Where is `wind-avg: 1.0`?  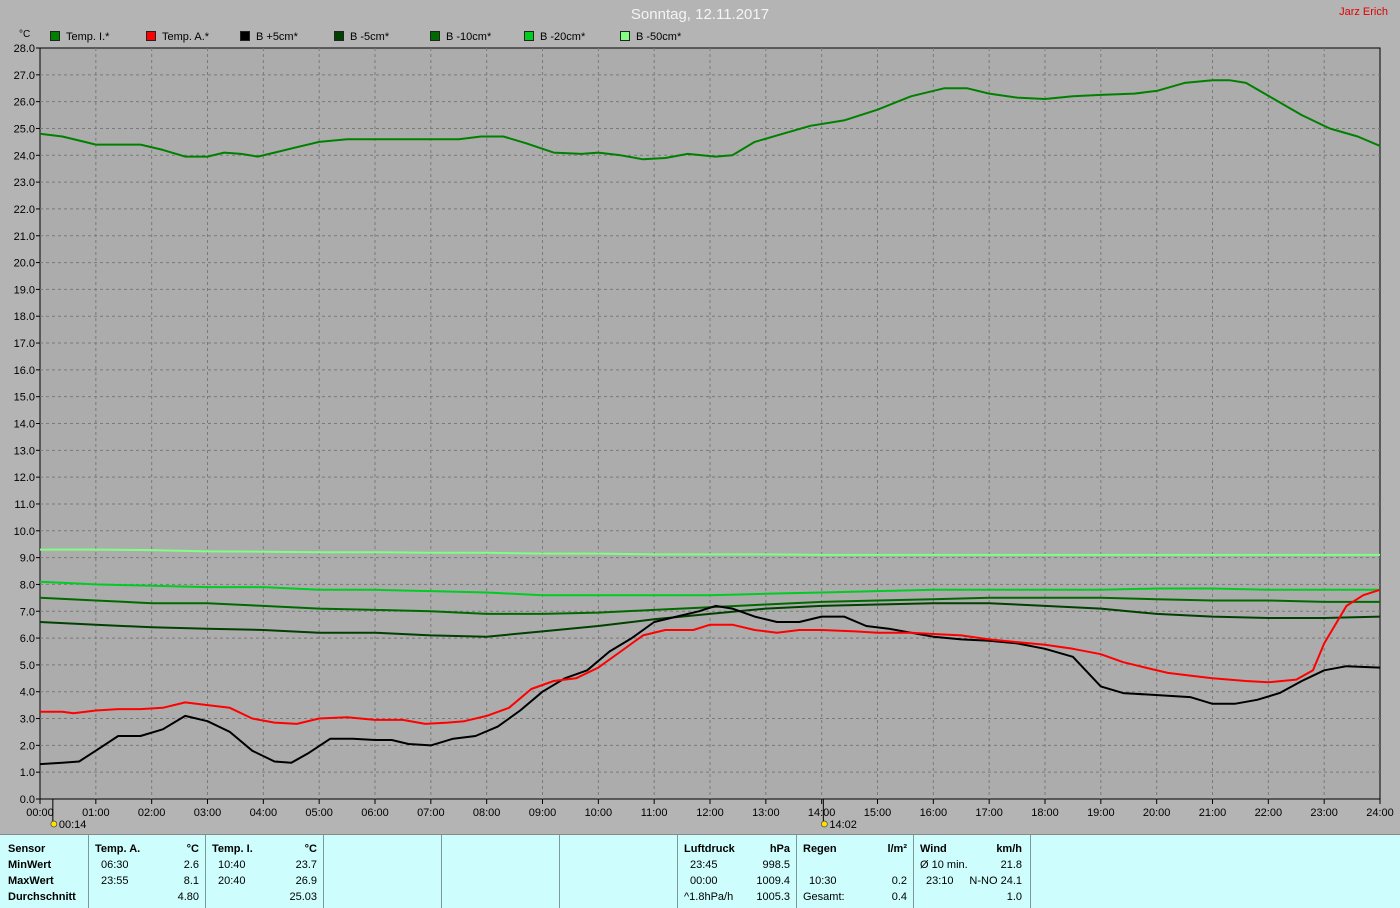
wind-avg: 1.0 is located at coordinates (1014, 897).